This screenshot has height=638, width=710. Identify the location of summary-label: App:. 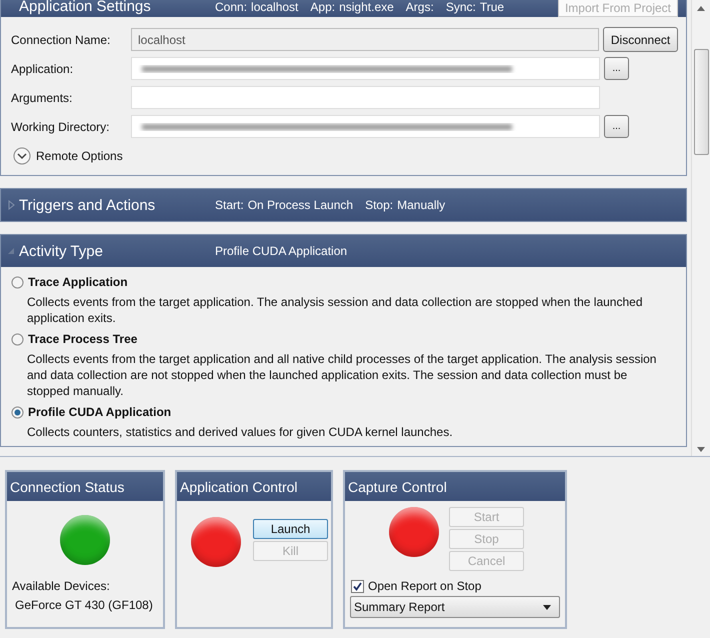
(323, 7).